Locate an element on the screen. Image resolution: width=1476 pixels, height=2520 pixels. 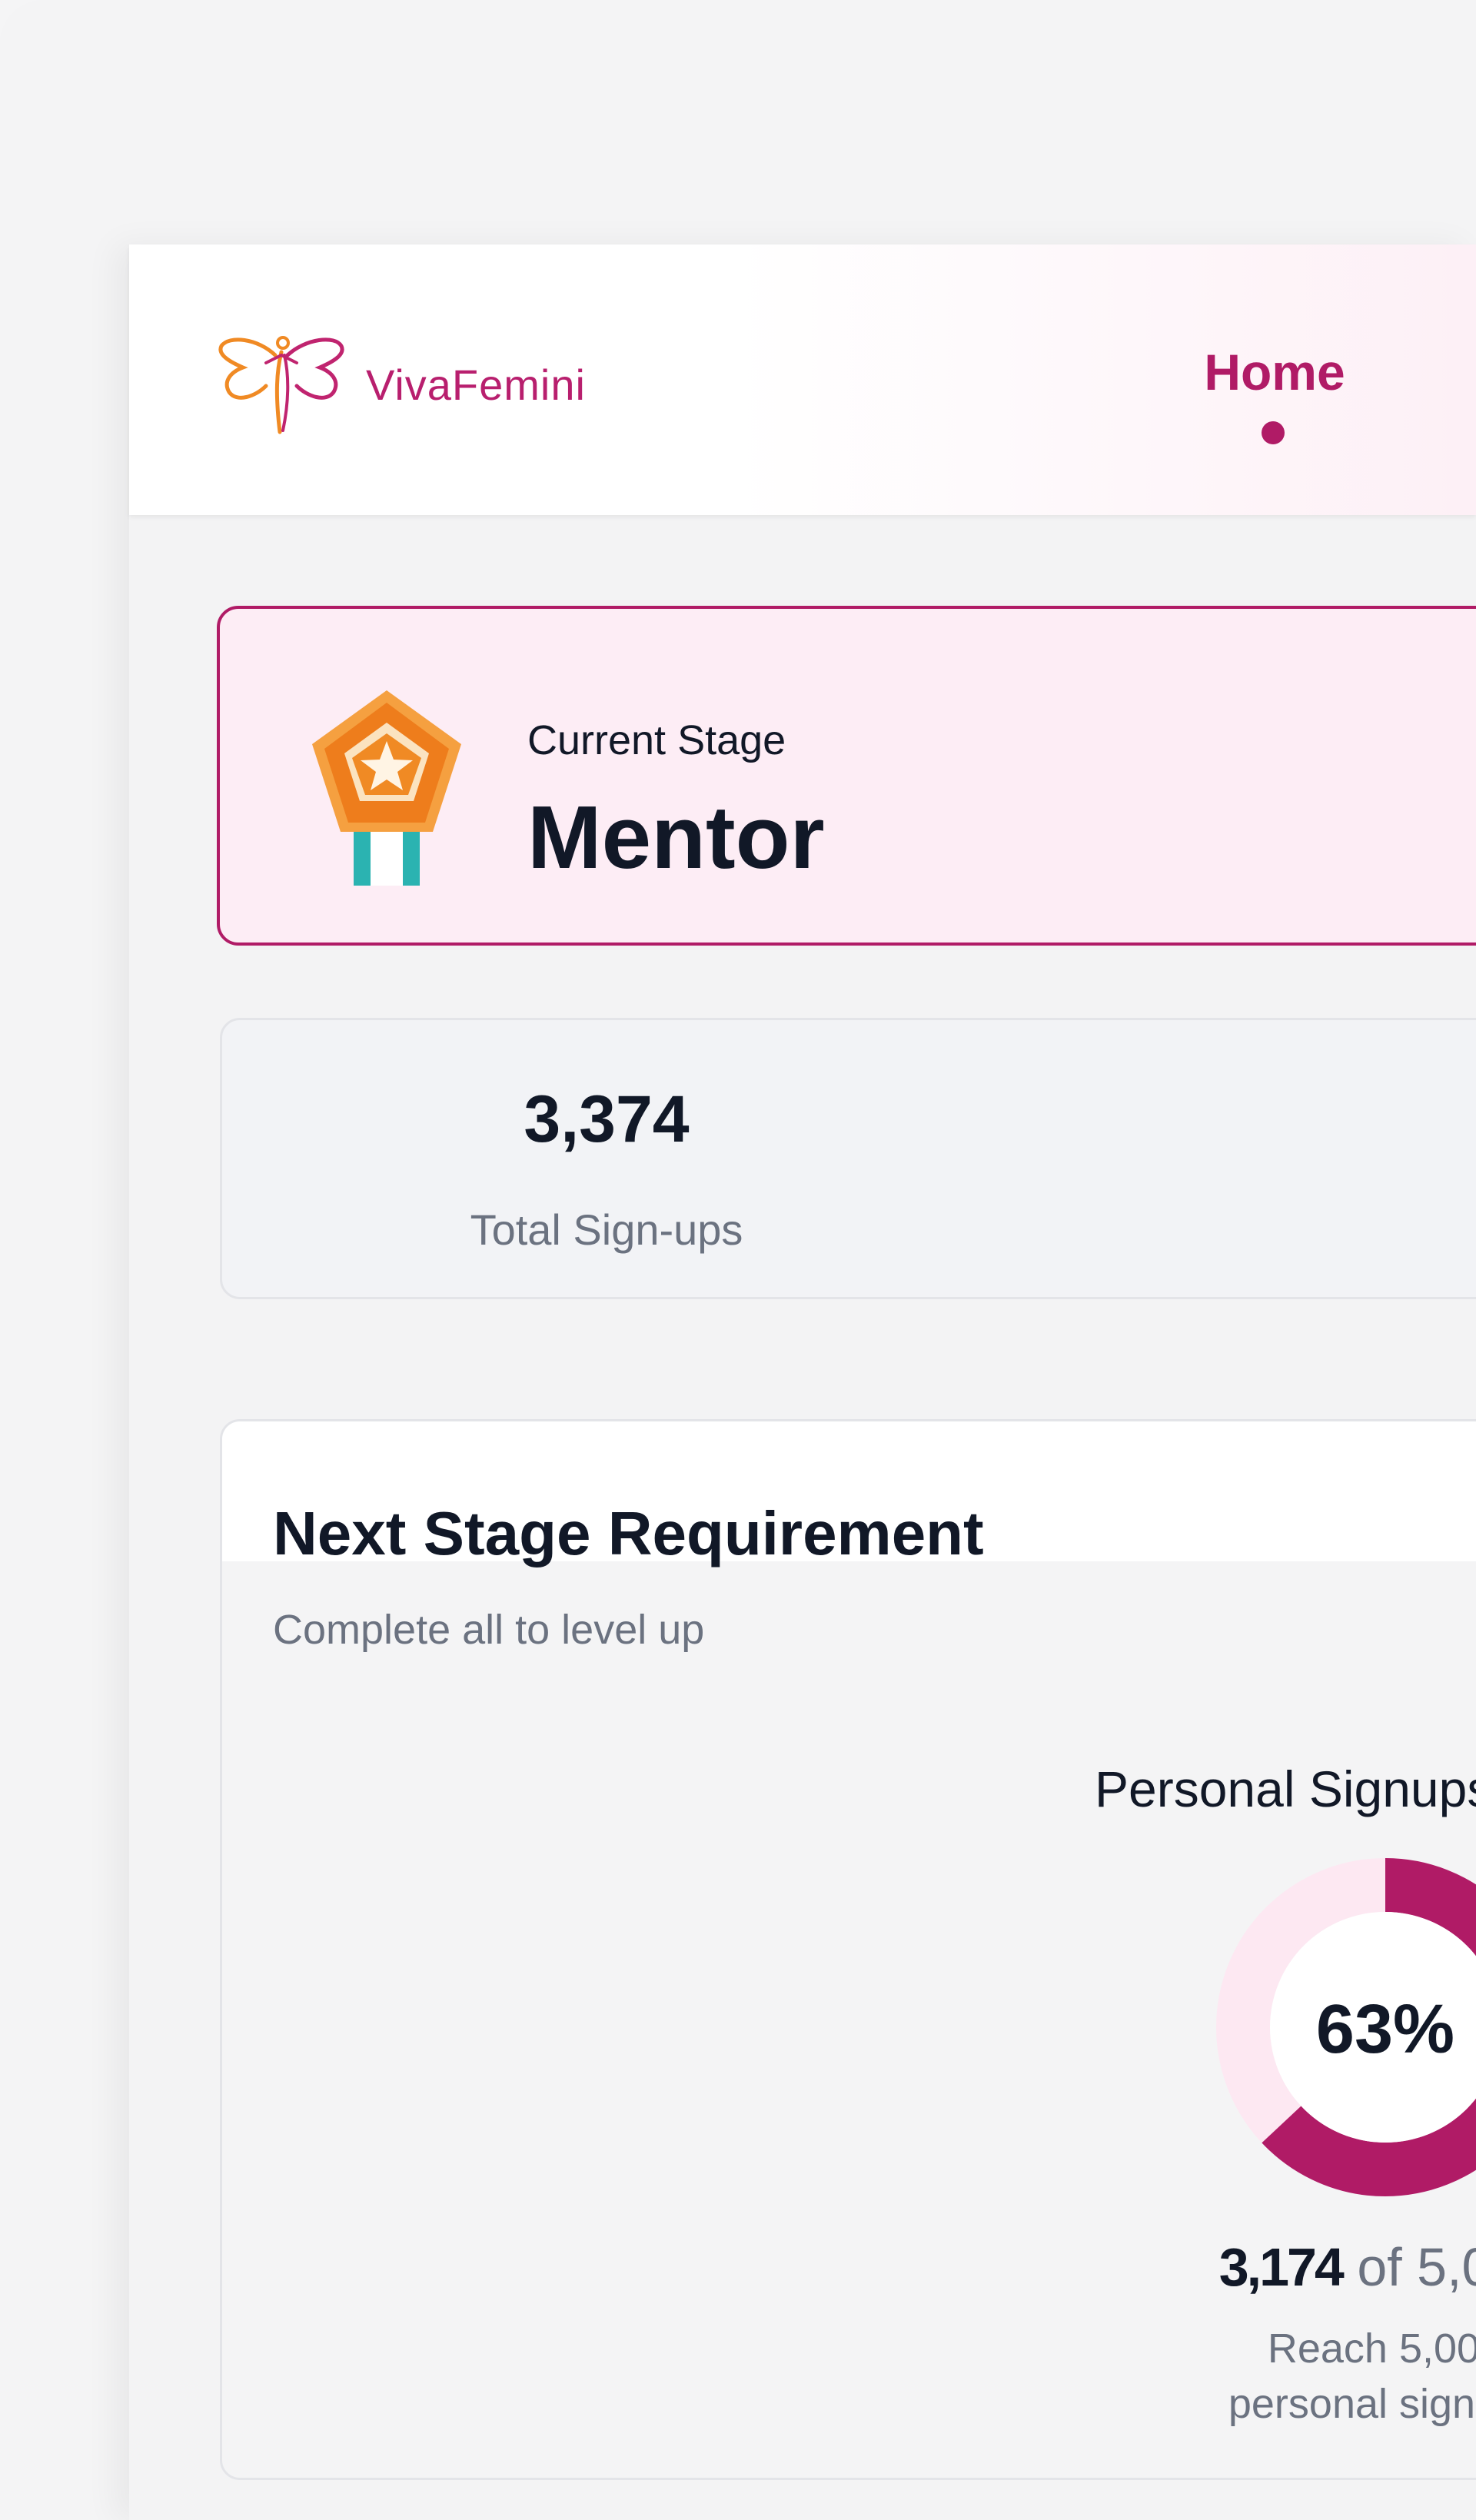
total-signups-card: 3,374 Total Sign-ups is located at coordinates (848, 1158).